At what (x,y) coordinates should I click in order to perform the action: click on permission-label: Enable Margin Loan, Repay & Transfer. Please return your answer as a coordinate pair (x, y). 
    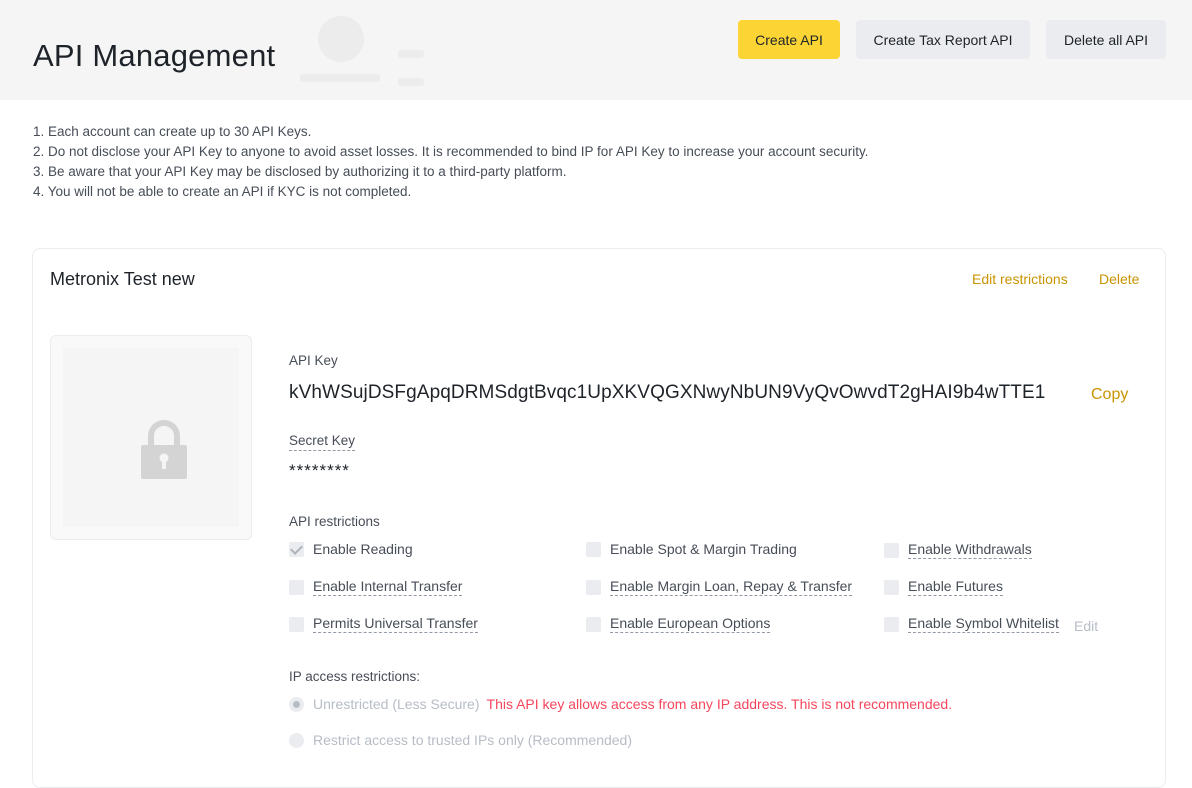
    Looking at the image, I should click on (731, 587).